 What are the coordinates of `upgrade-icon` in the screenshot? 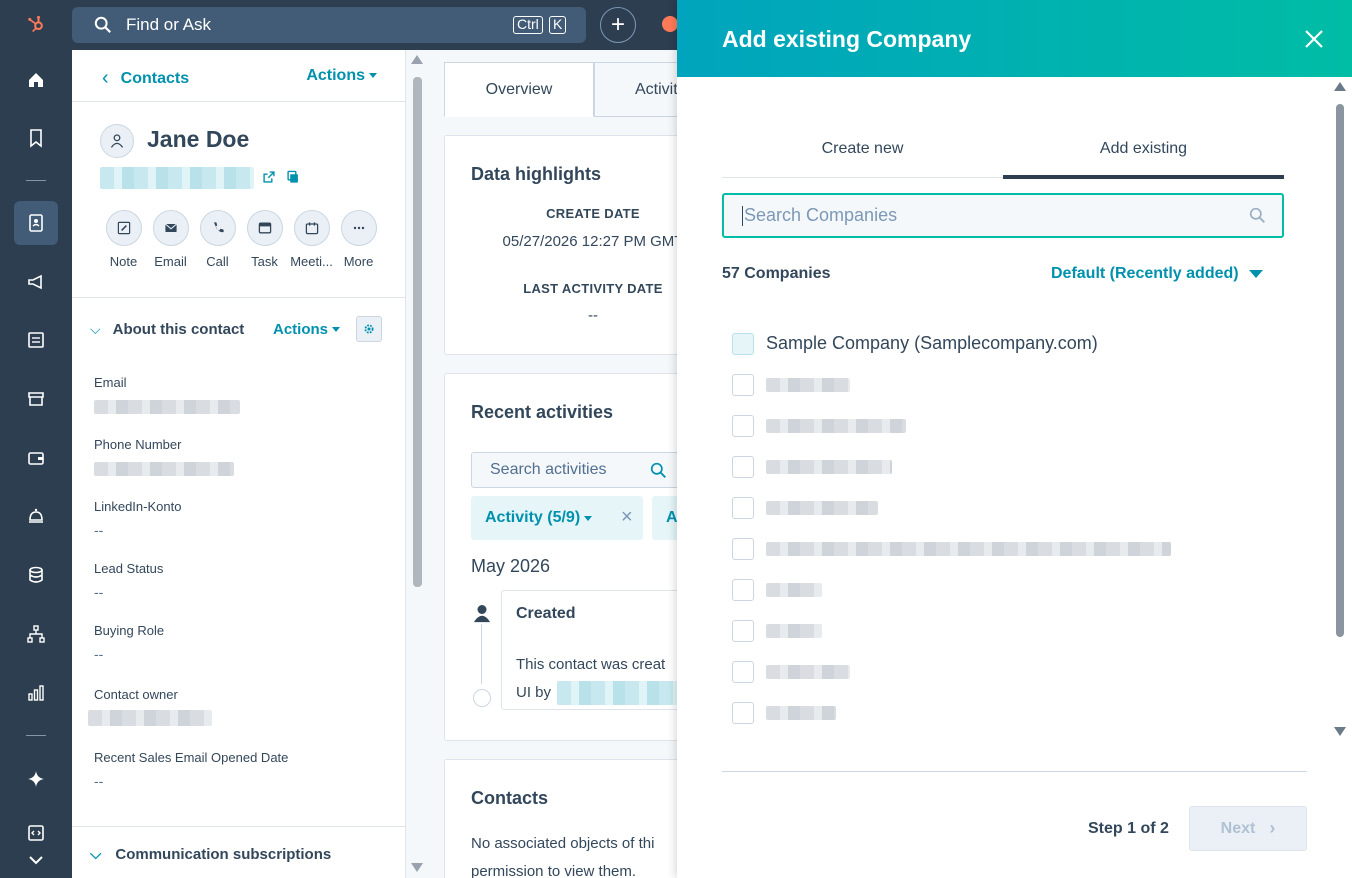 It's located at (670, 24).